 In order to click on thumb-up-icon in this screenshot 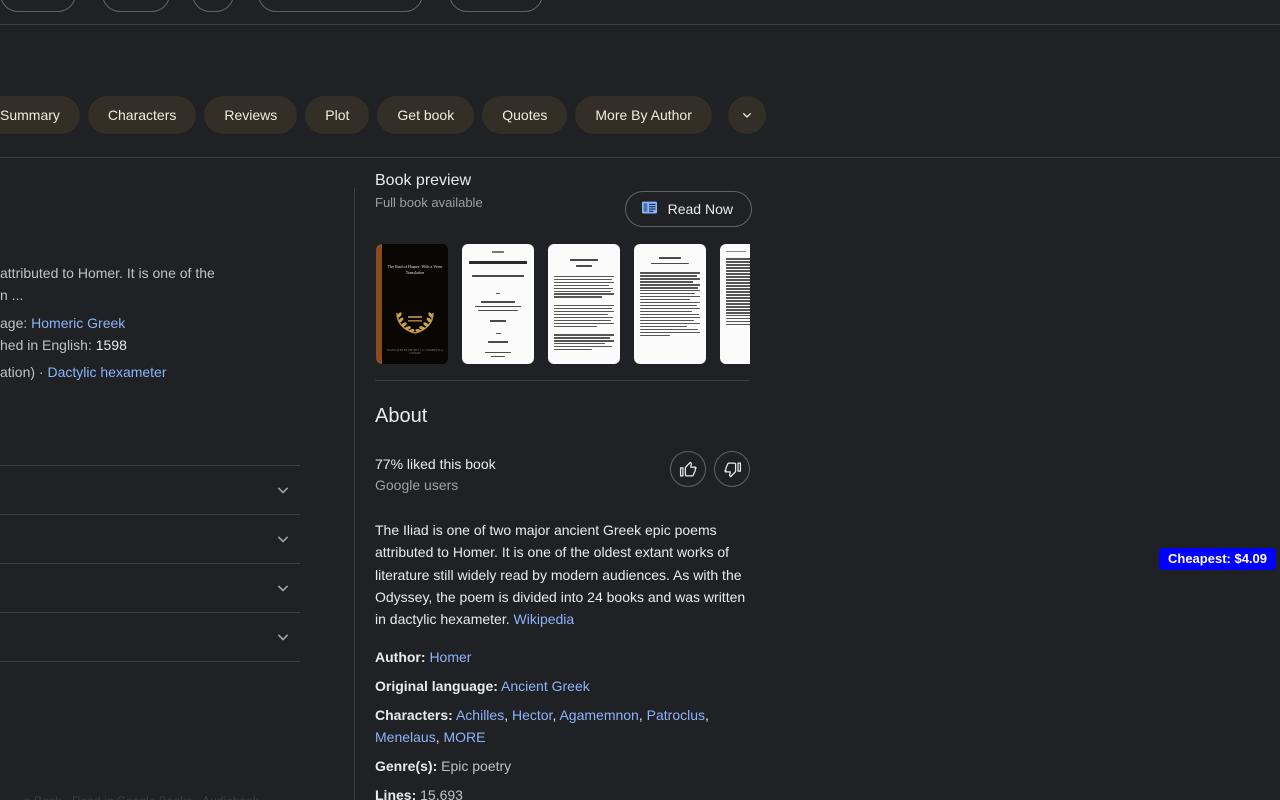, I will do `click(688, 468)`.